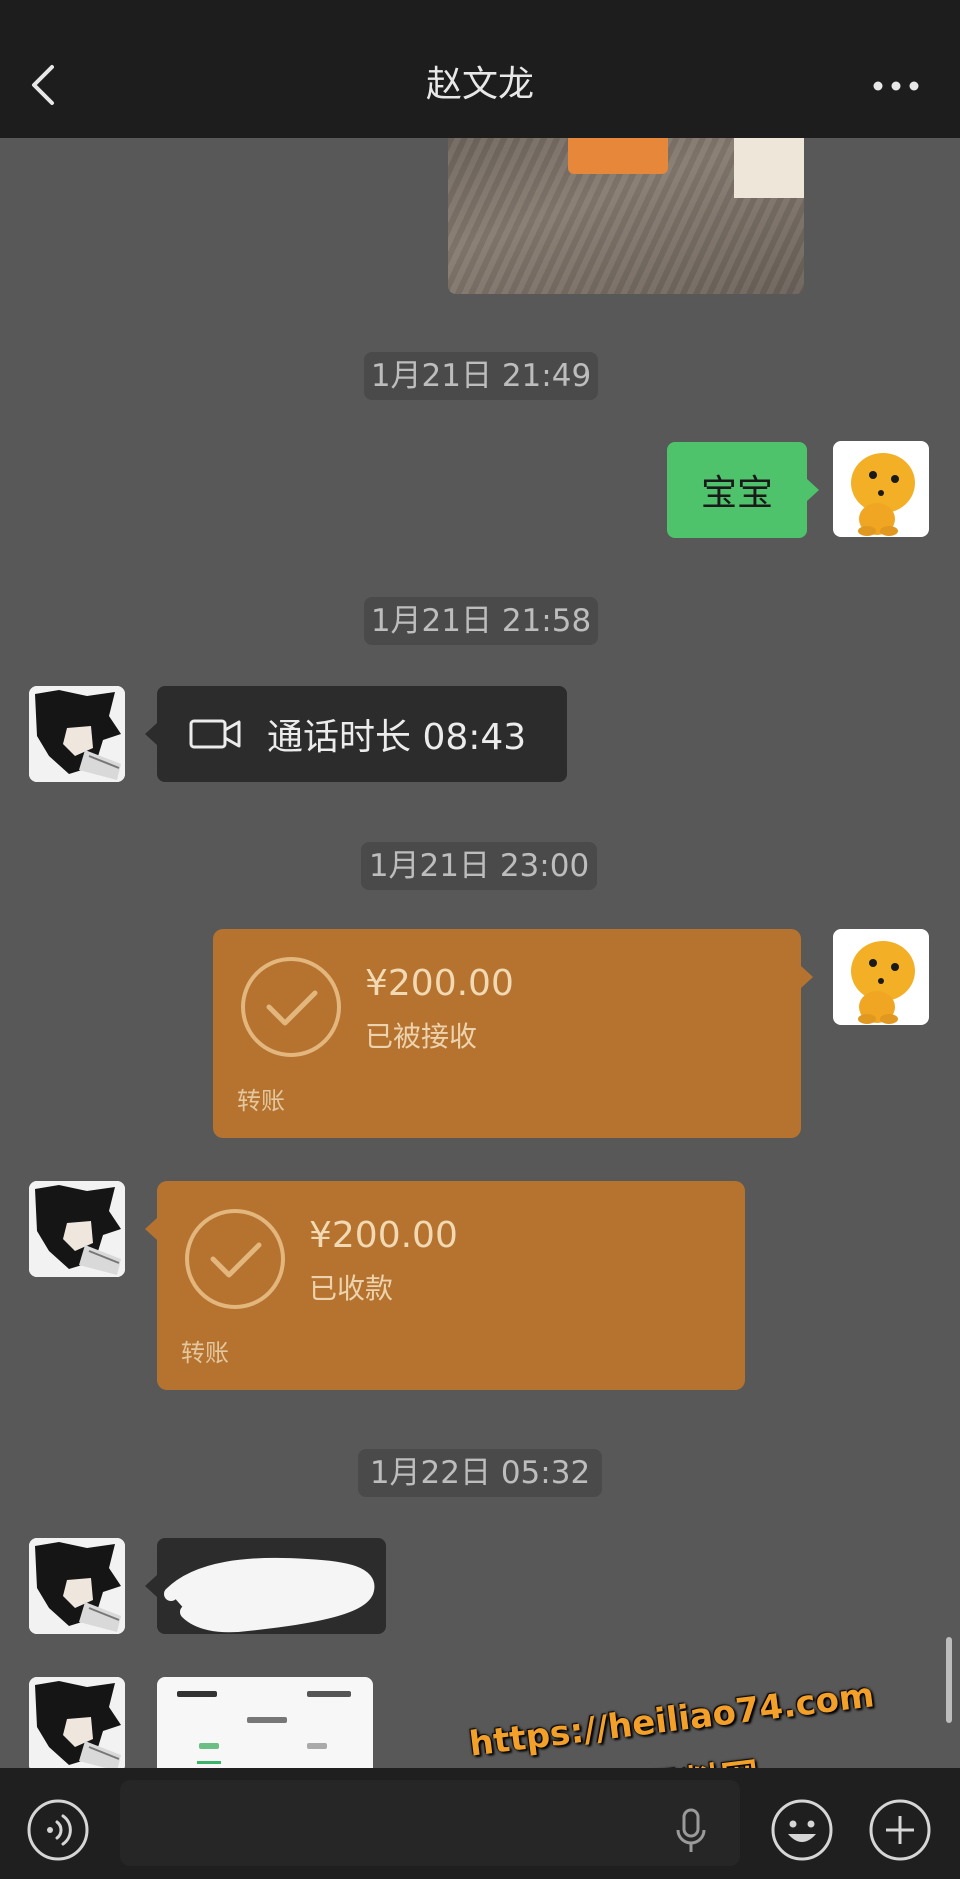 This screenshot has width=960, height=1879. I want to click on more-button, so click(896, 86).